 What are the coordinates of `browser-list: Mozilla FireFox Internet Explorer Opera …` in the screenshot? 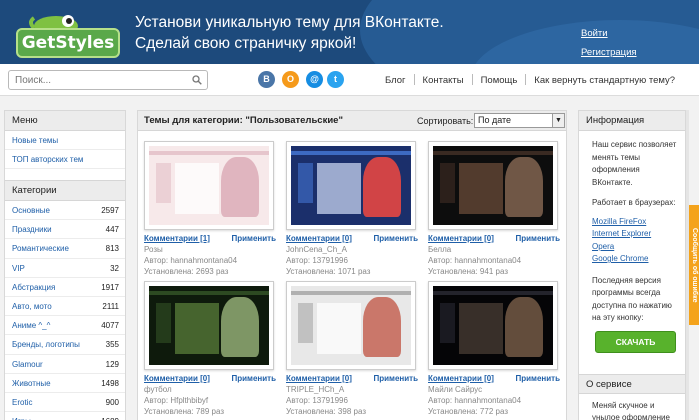 It's located at (635, 241).